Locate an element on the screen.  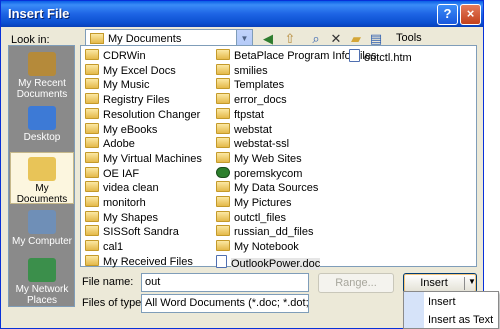
file-list-item: Adobe is located at coordinates (110, 145).